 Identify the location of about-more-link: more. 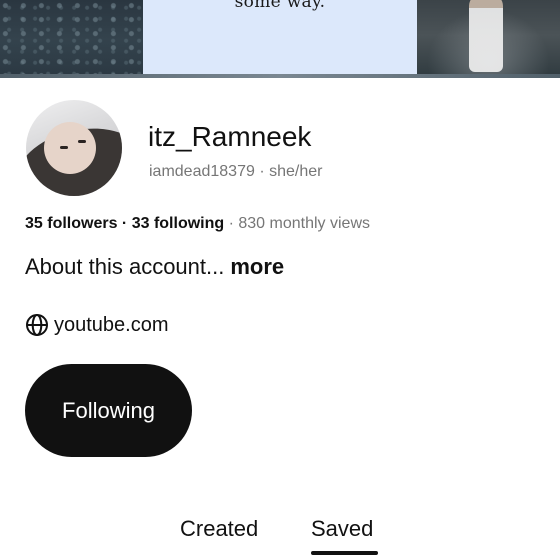
(257, 266).